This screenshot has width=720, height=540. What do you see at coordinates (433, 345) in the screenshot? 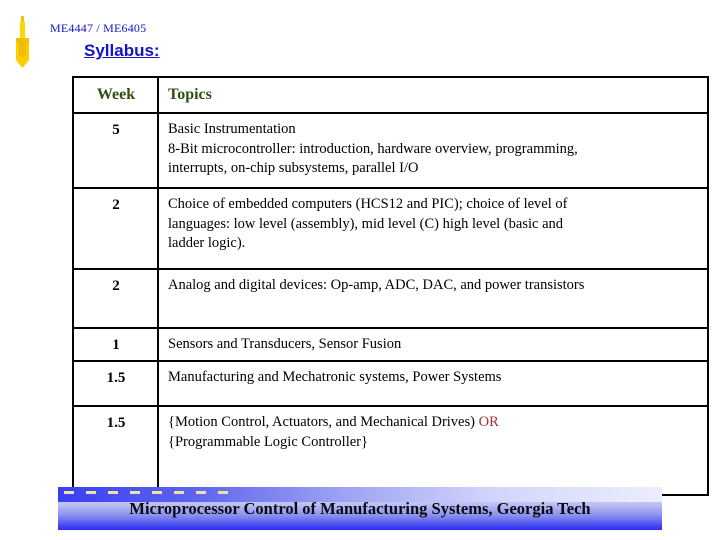
I see `topic-value: Sensors and Transducers, Sensor Fusion` at bounding box center [433, 345].